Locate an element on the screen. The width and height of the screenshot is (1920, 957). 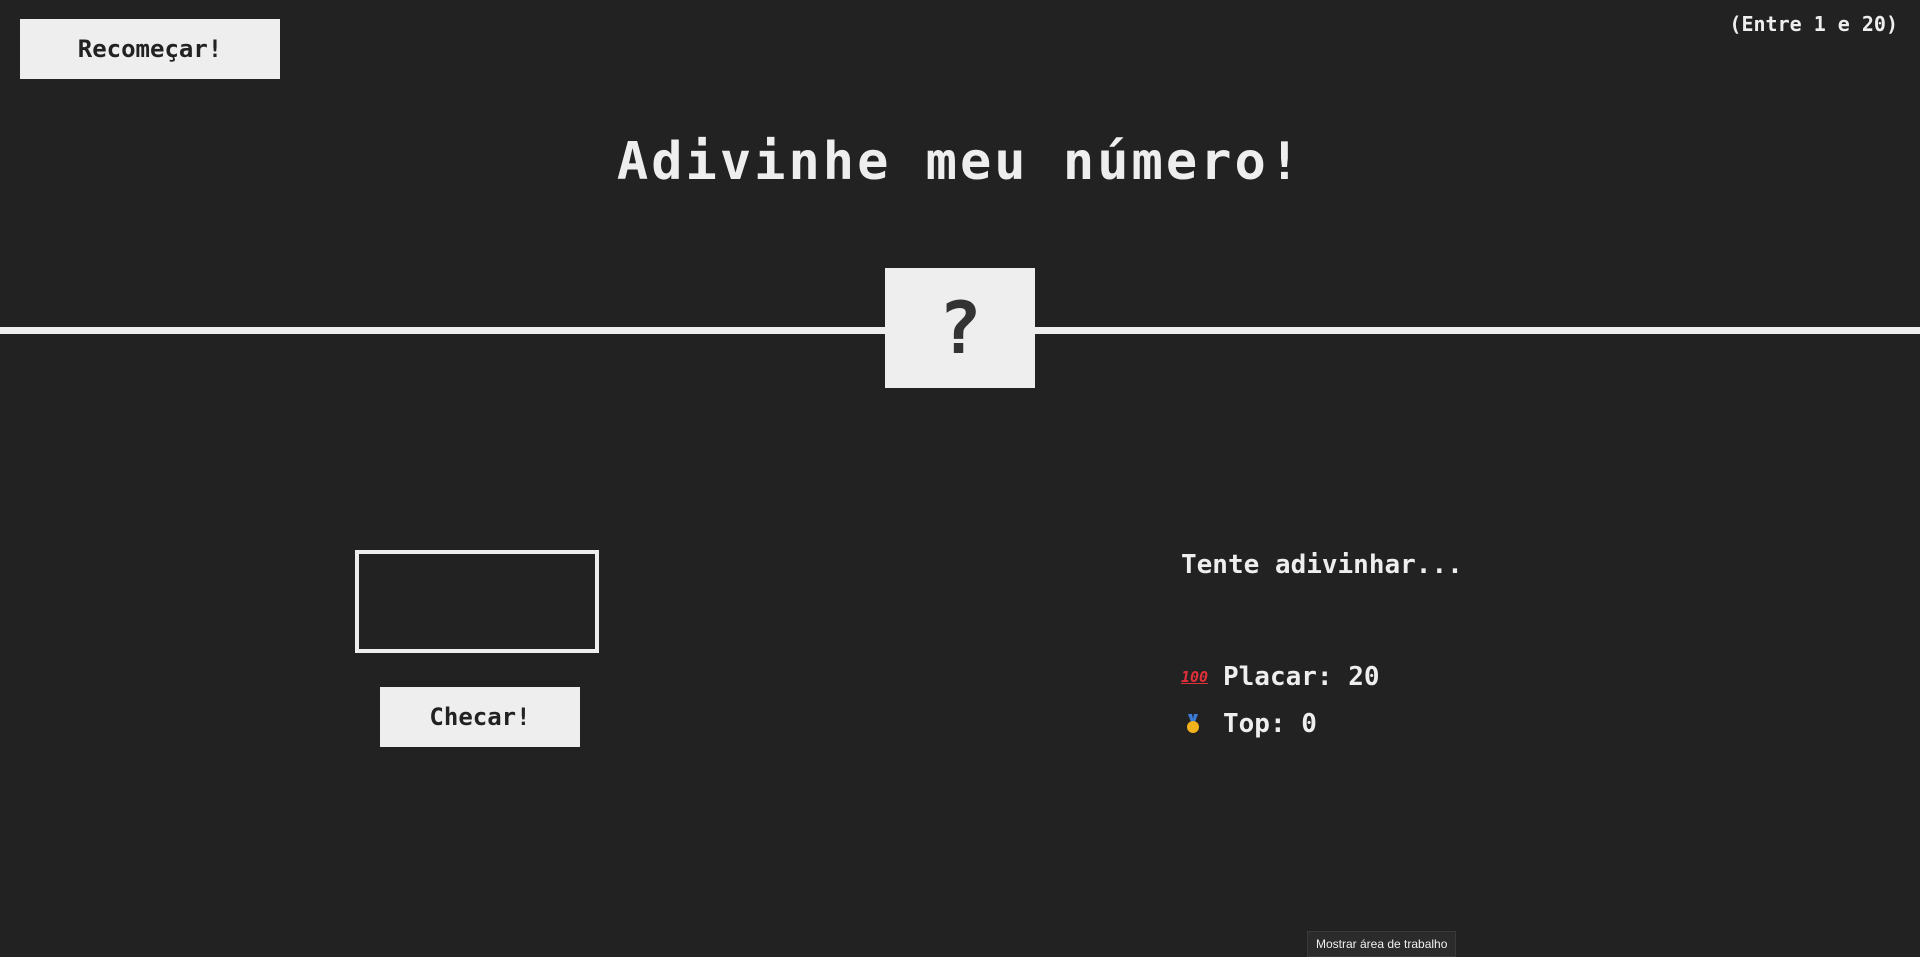
show-desktop-tooltip: Mostrar área de trabalho is located at coordinates (1382, 944).